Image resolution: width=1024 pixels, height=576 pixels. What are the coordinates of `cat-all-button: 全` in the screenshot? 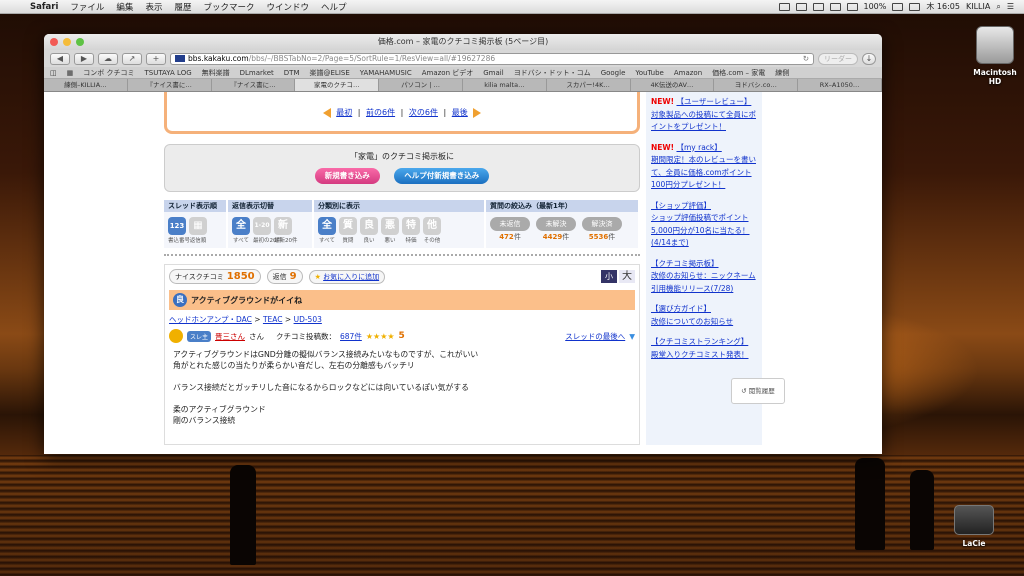 It's located at (327, 226).